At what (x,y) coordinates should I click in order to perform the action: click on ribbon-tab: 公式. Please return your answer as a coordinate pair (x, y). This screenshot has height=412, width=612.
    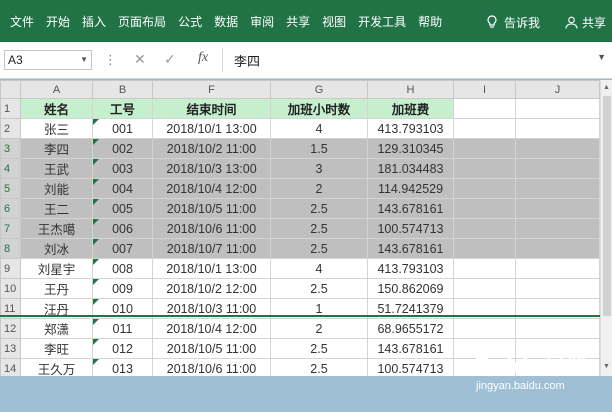
    Looking at the image, I should click on (190, 22).